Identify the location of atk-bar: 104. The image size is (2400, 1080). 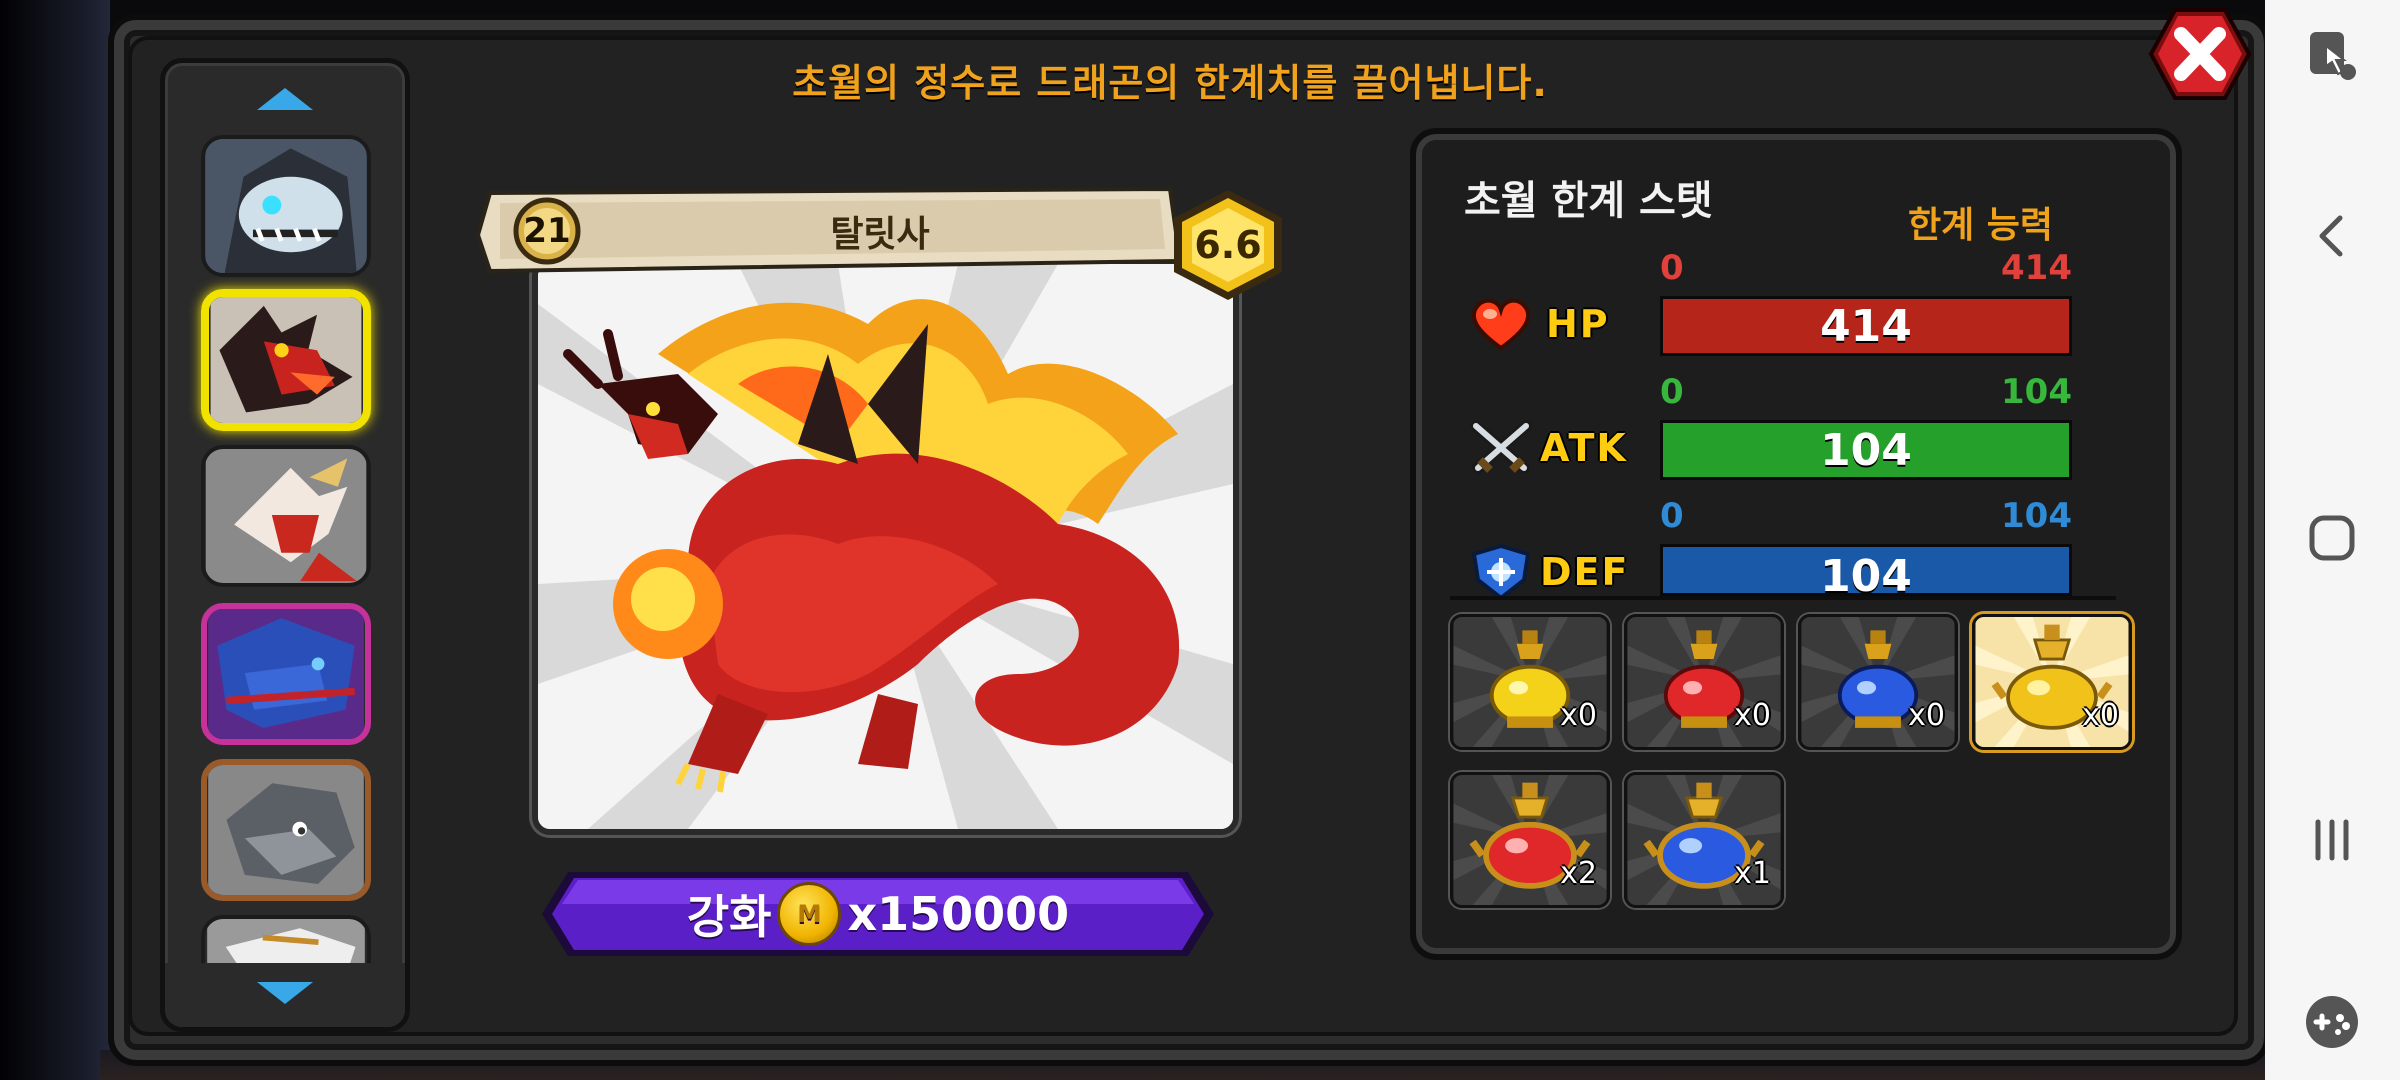
(1866, 450).